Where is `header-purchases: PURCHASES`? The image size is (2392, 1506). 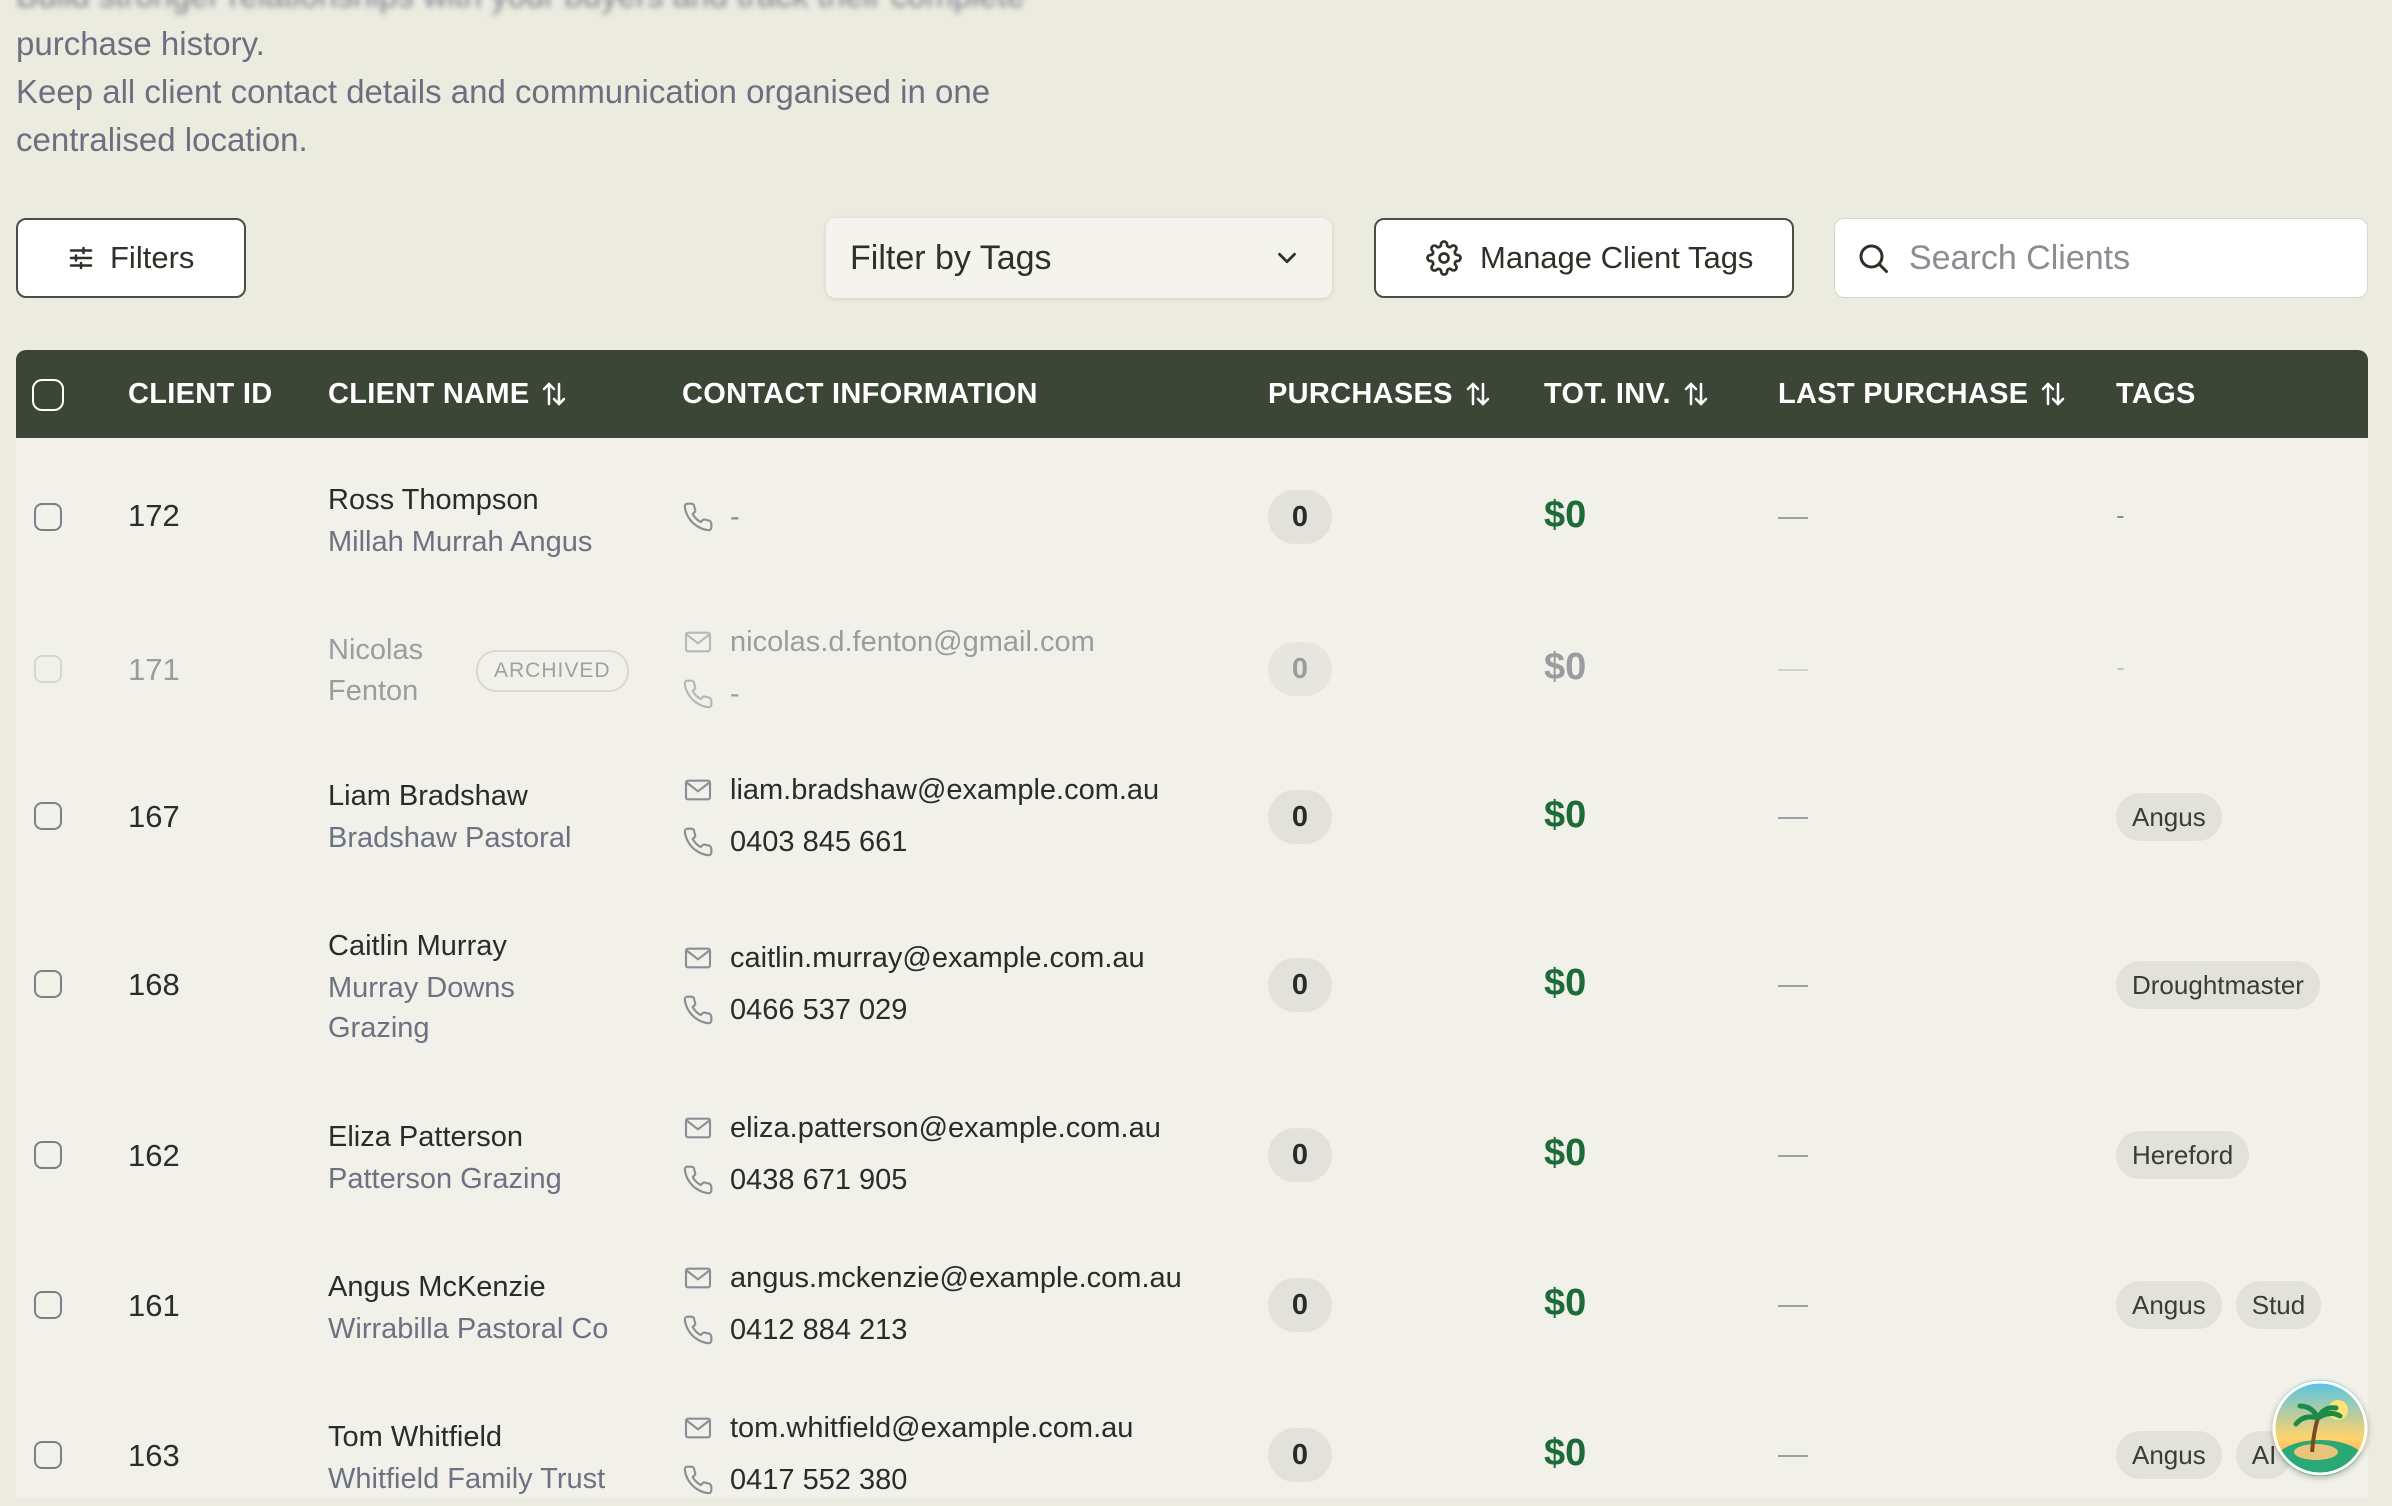 header-purchases: PURCHASES is located at coordinates (1380, 394).